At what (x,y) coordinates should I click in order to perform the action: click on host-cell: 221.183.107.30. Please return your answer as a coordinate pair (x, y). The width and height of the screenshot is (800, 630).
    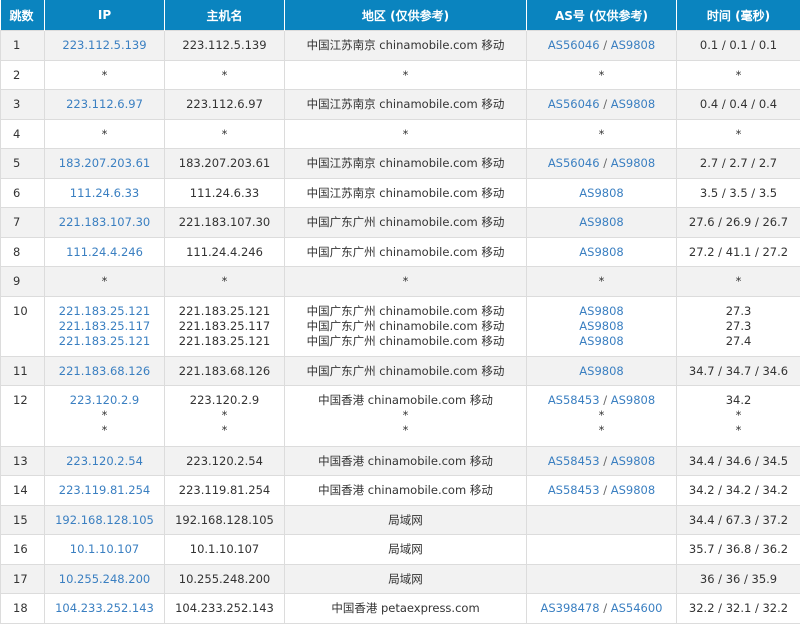
    Looking at the image, I should click on (224, 222).